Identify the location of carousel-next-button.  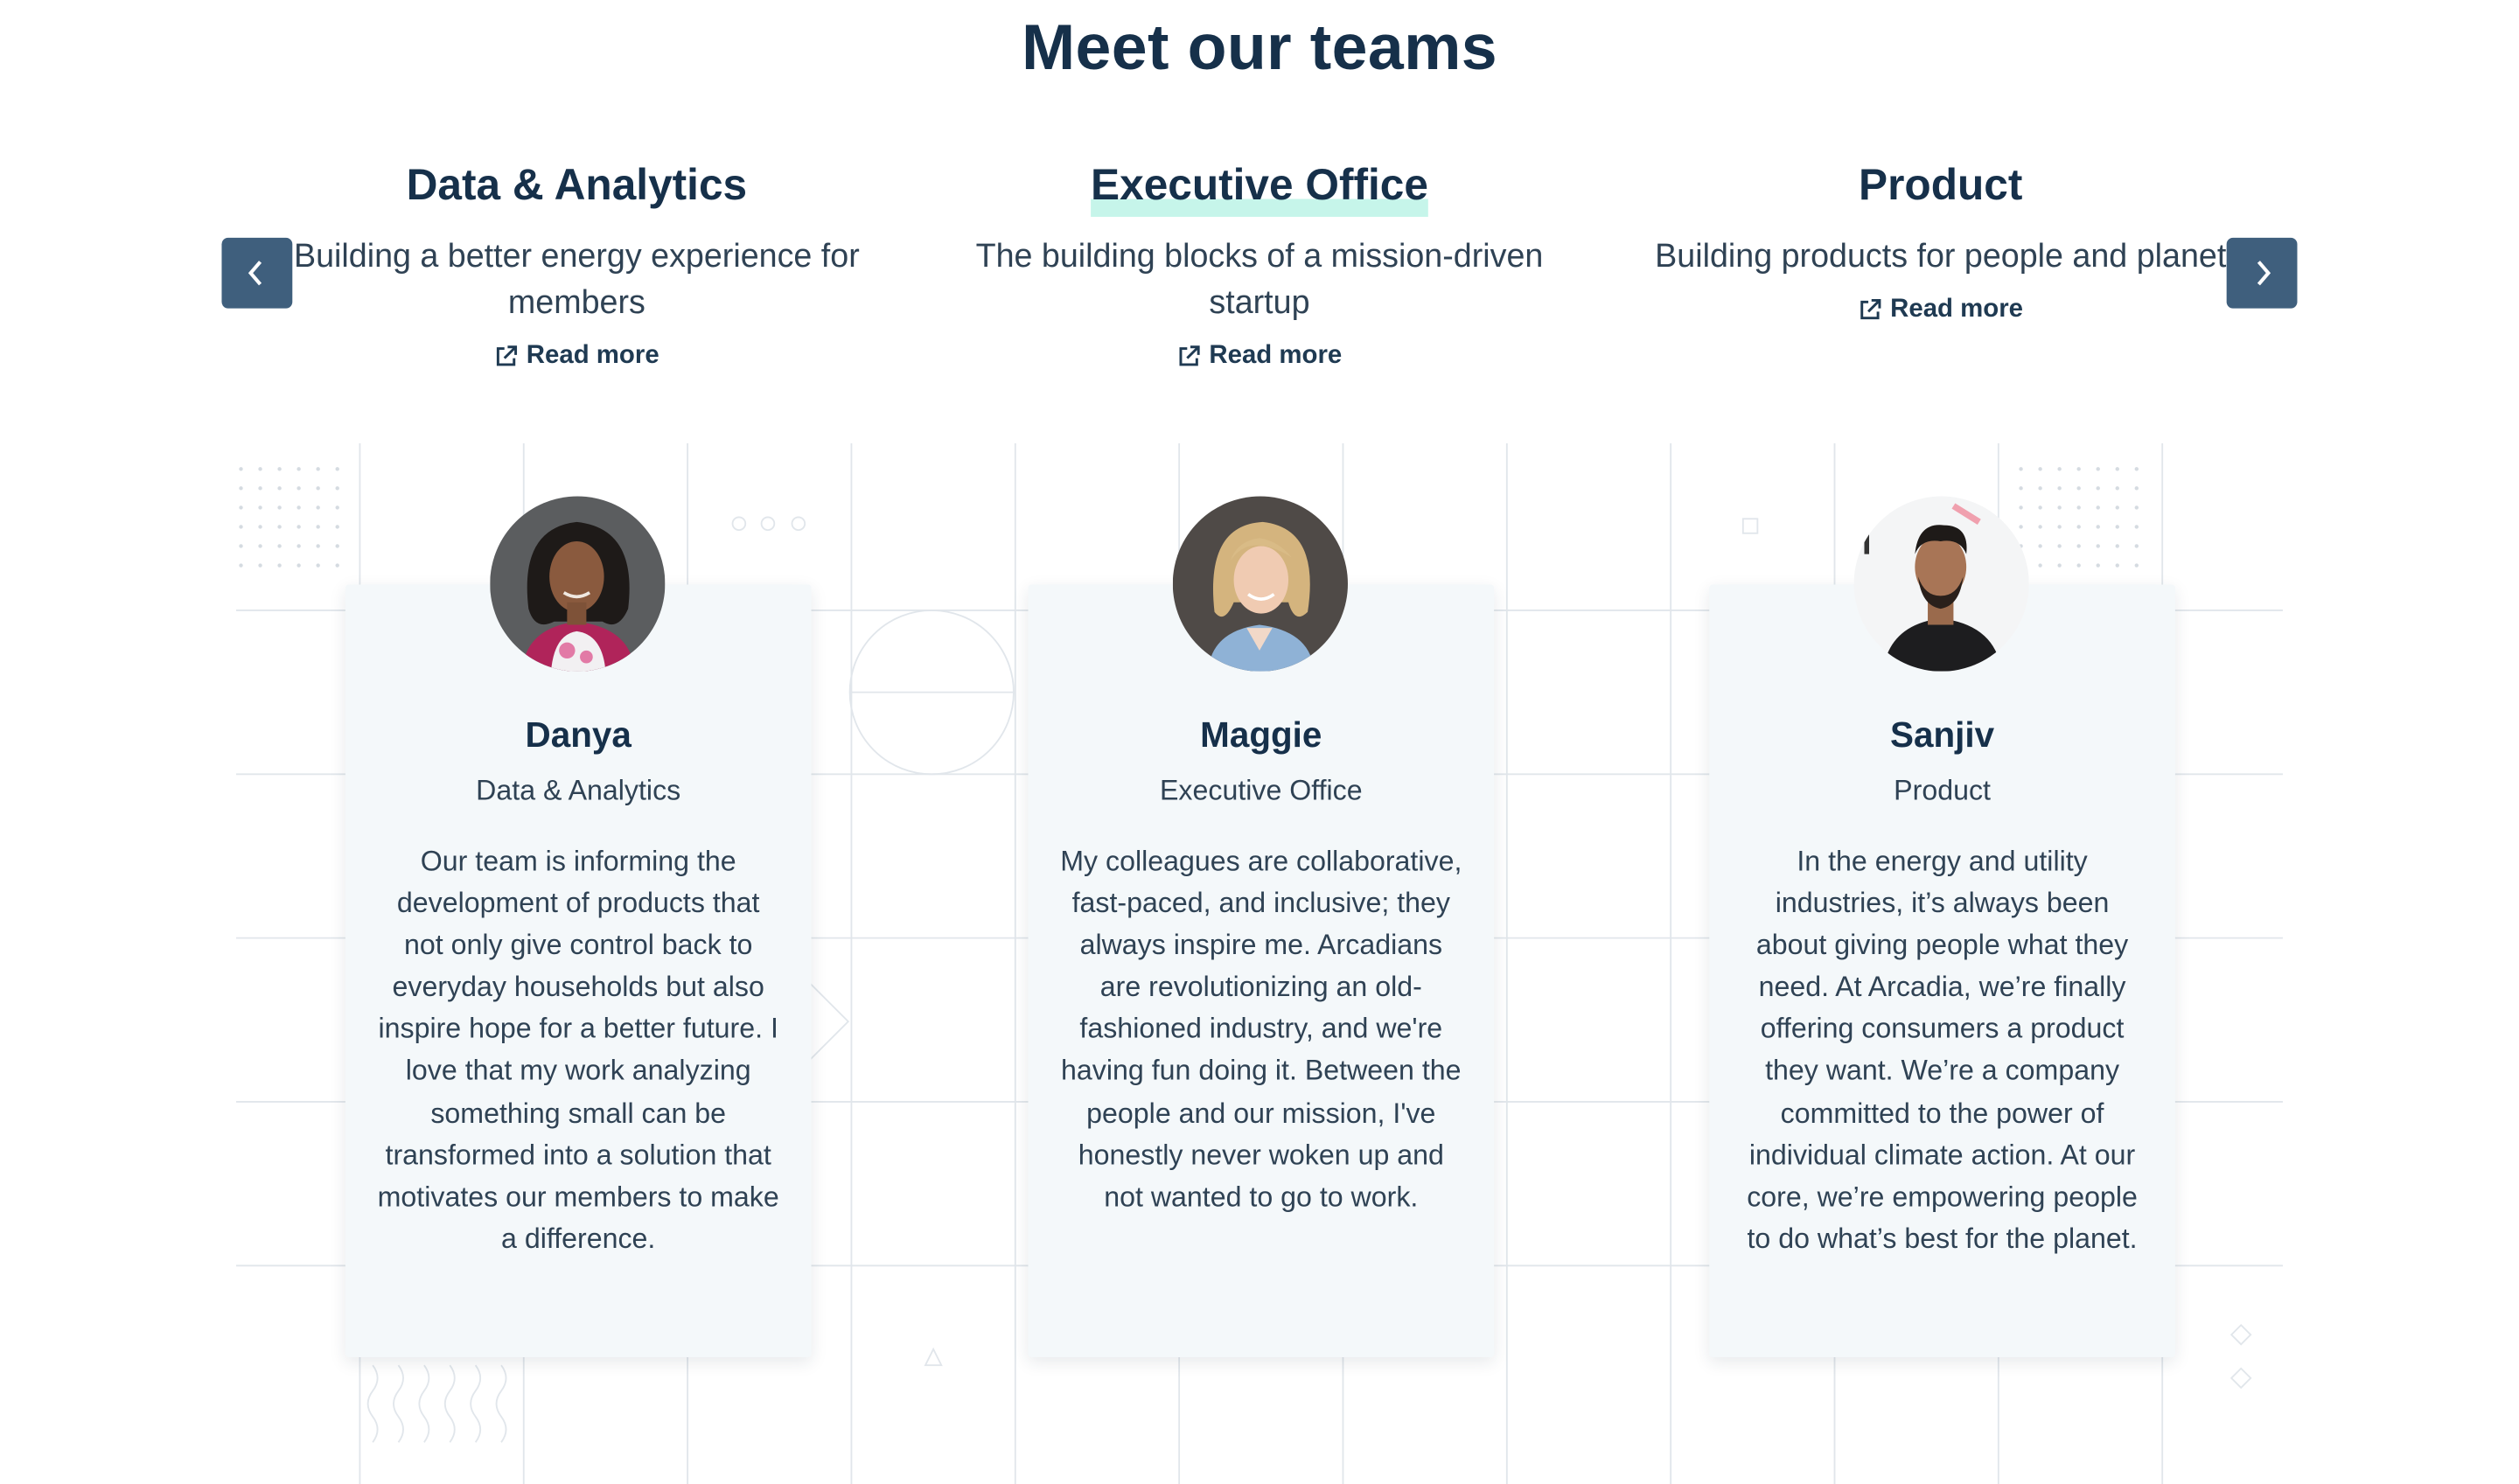
(2262, 273).